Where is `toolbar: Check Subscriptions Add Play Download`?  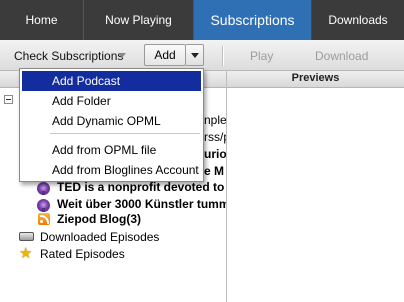
toolbar: Check Subscriptions Add Play Download is located at coordinates (202, 55).